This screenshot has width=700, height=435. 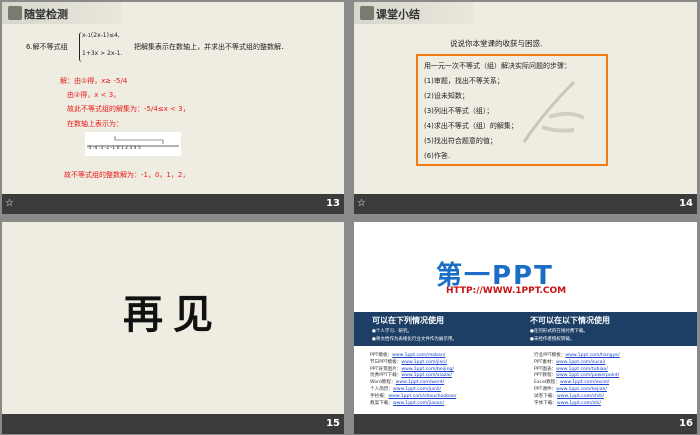 I want to click on allowed-title: 可以在下列情况使用, so click(x=408, y=320).